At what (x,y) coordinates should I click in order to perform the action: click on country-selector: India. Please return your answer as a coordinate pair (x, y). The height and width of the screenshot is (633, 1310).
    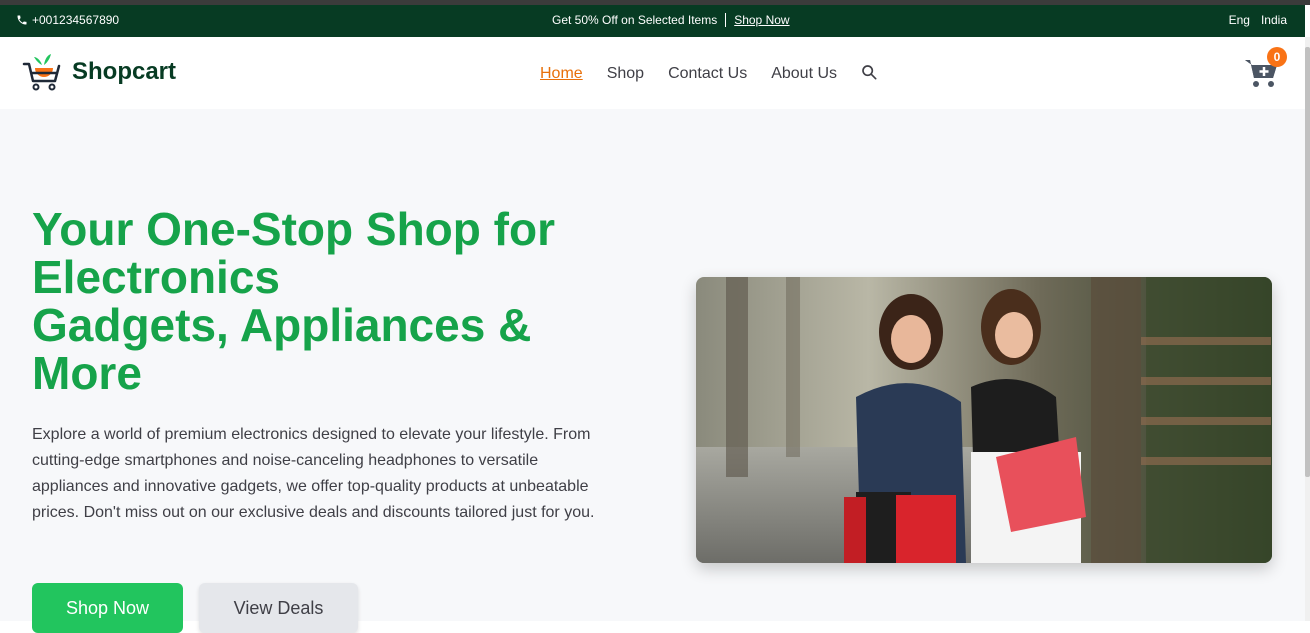
    Looking at the image, I should click on (1274, 20).